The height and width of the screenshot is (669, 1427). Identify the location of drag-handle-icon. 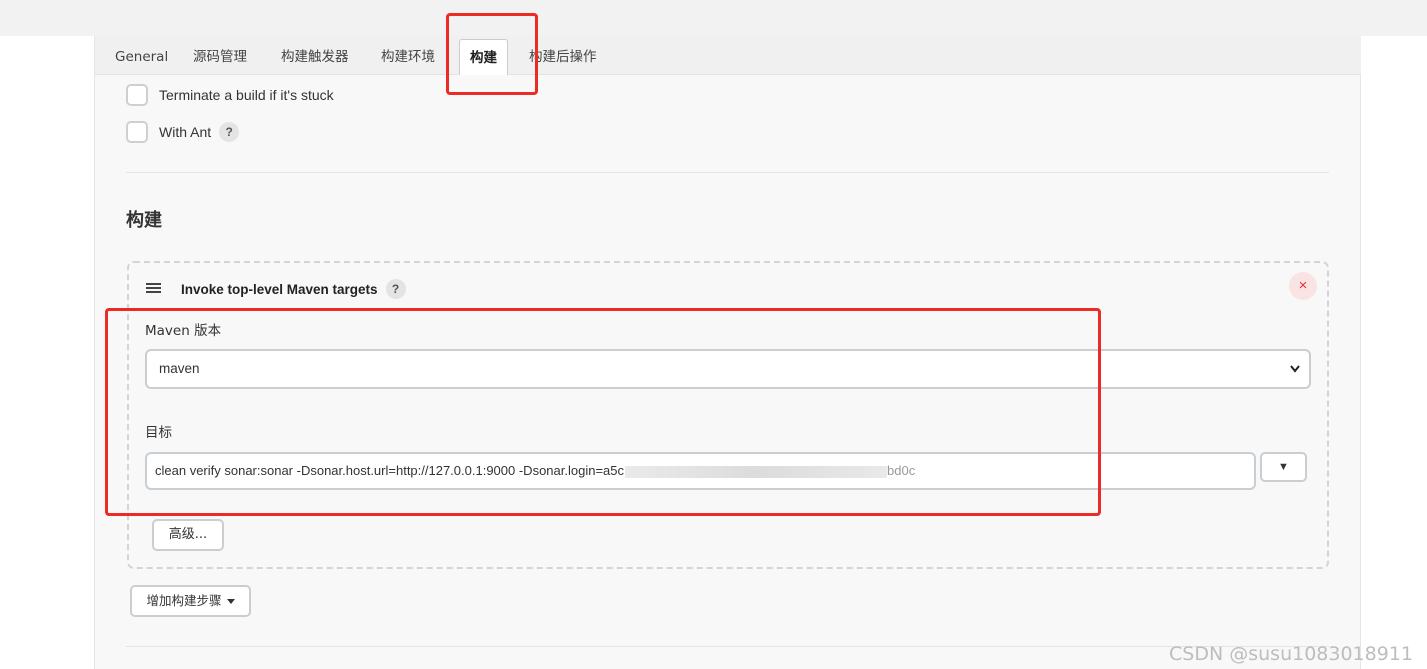
(153, 288).